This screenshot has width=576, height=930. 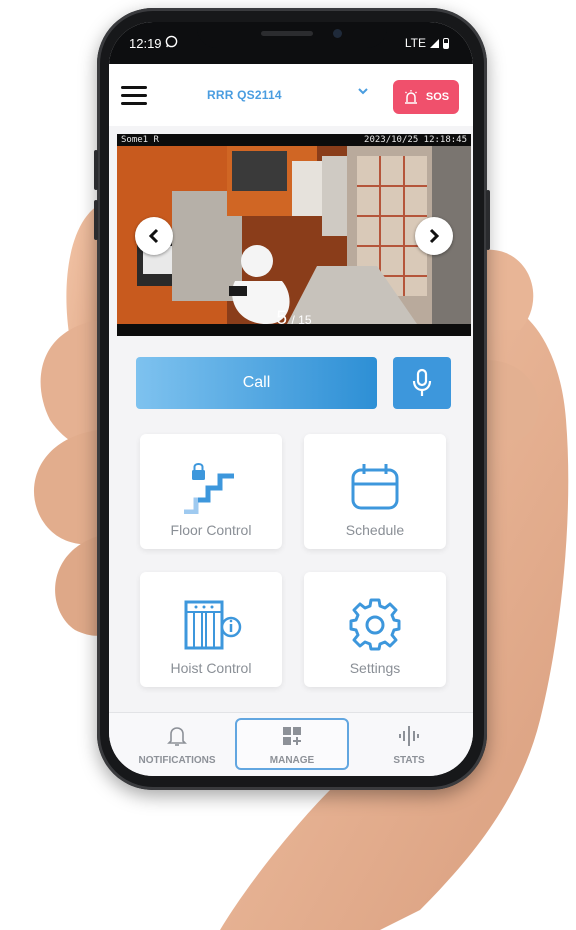 I want to click on alarm-light-icon, so click(x=410, y=97).